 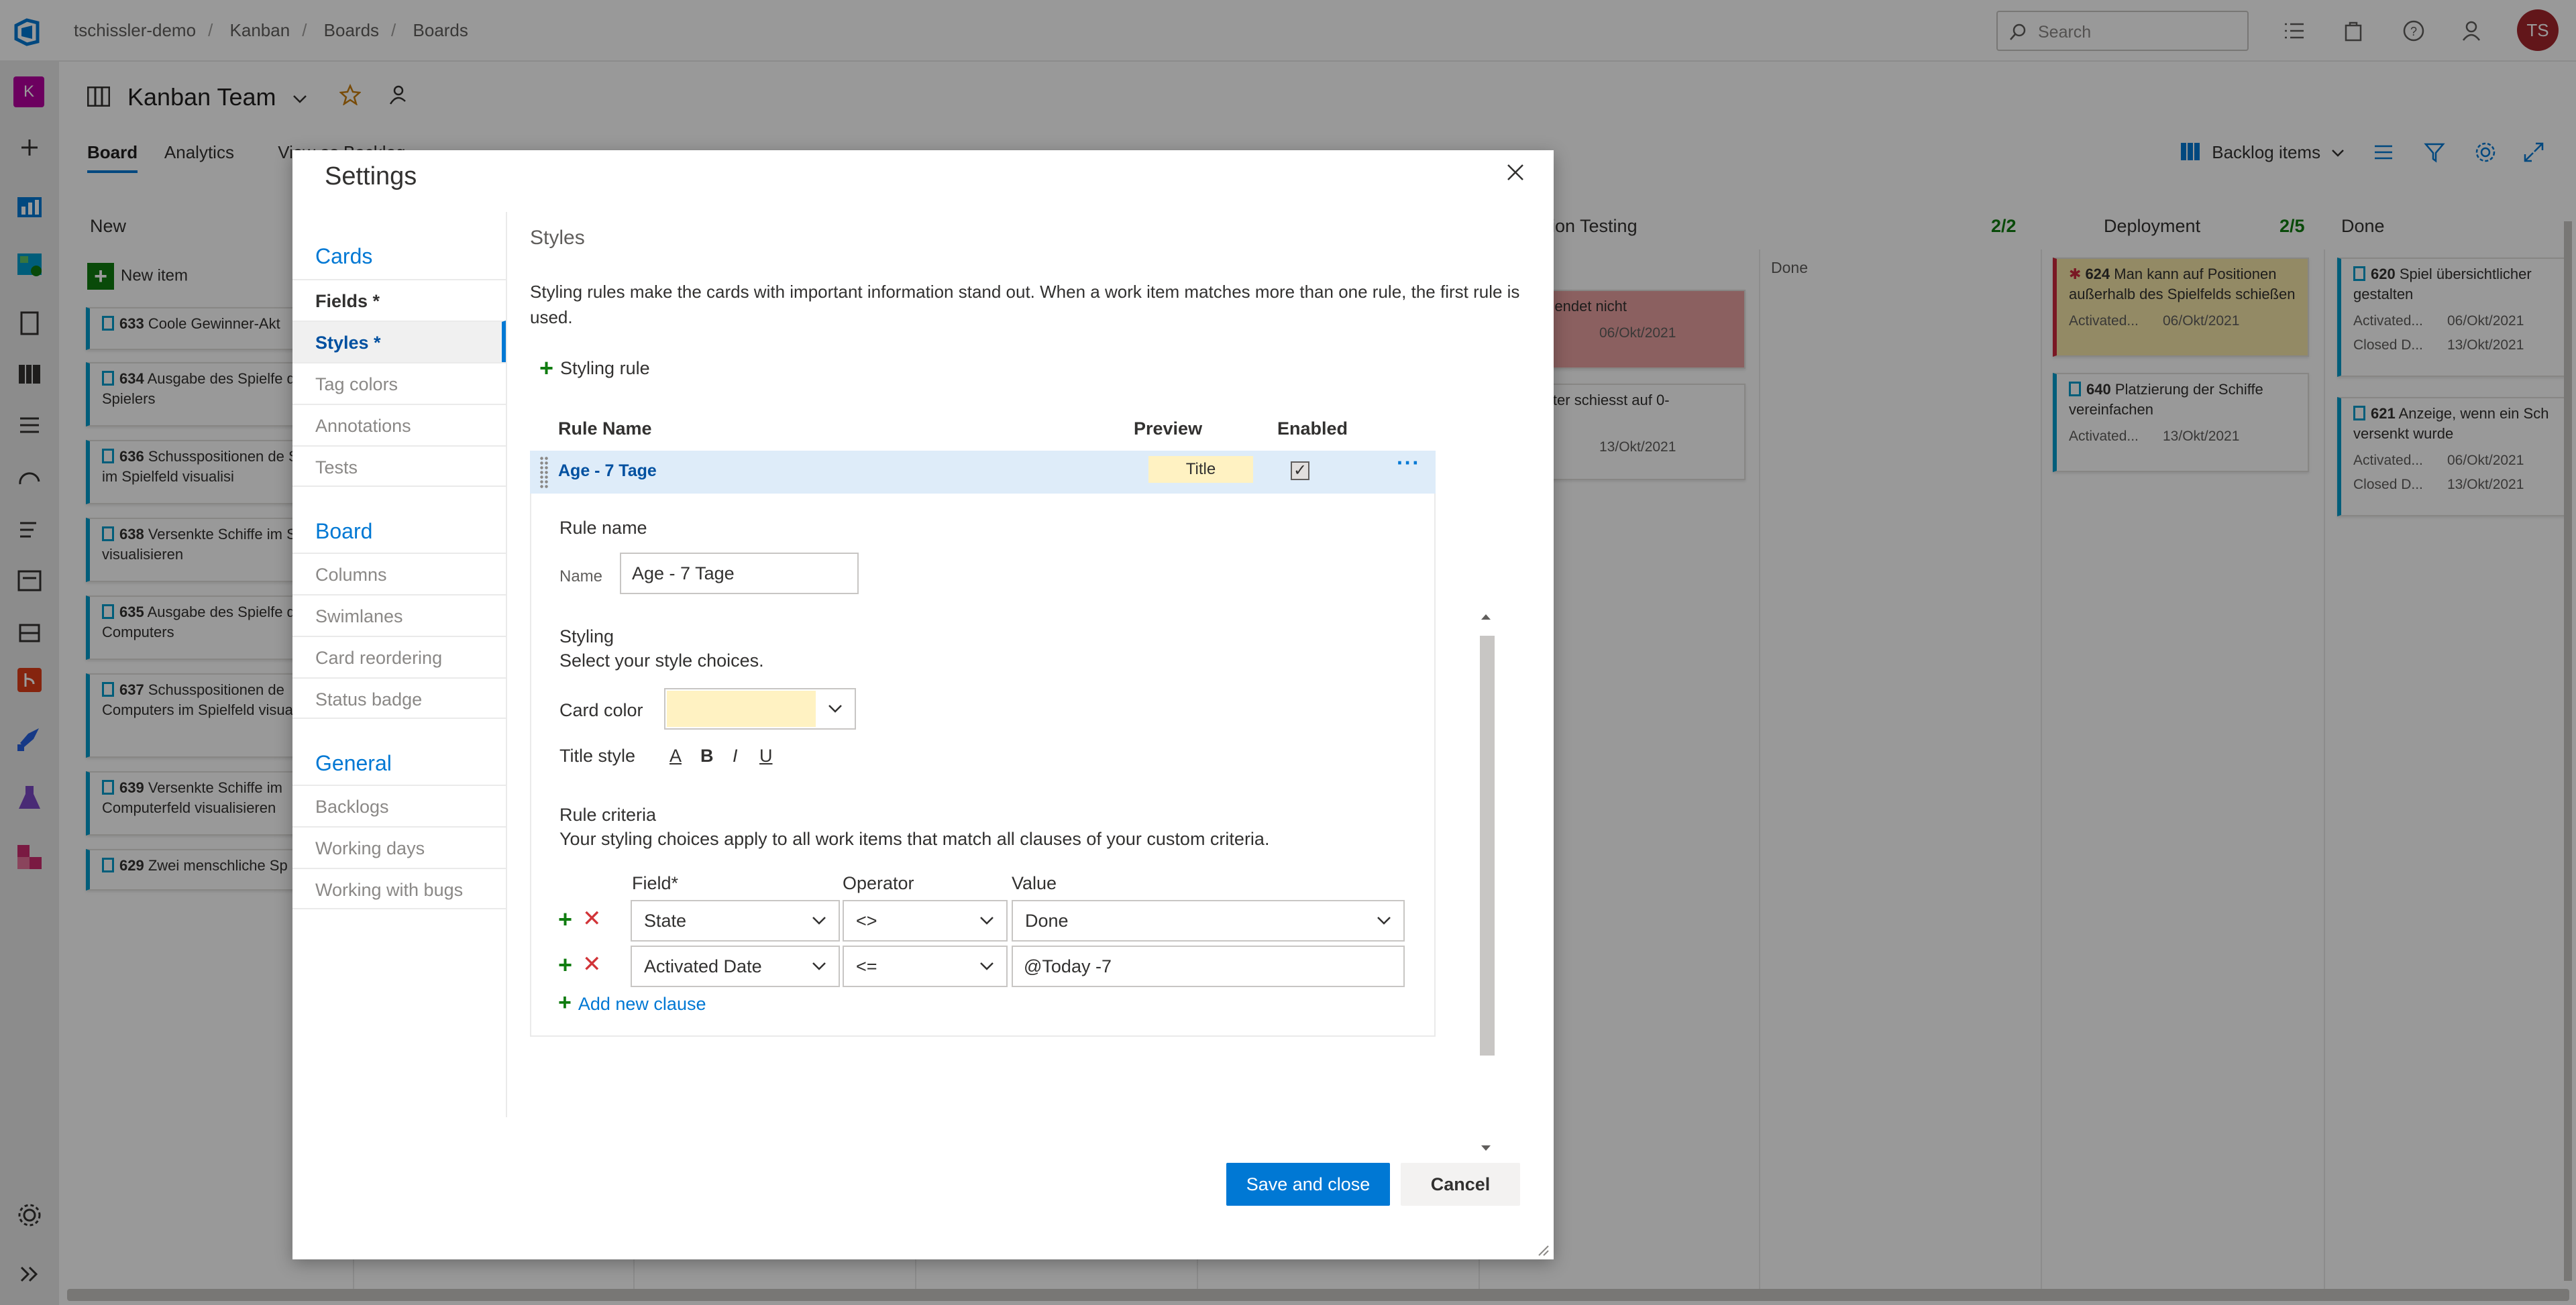 What do you see at coordinates (1486, 617) in the screenshot?
I see `scroll-up-icon` at bounding box center [1486, 617].